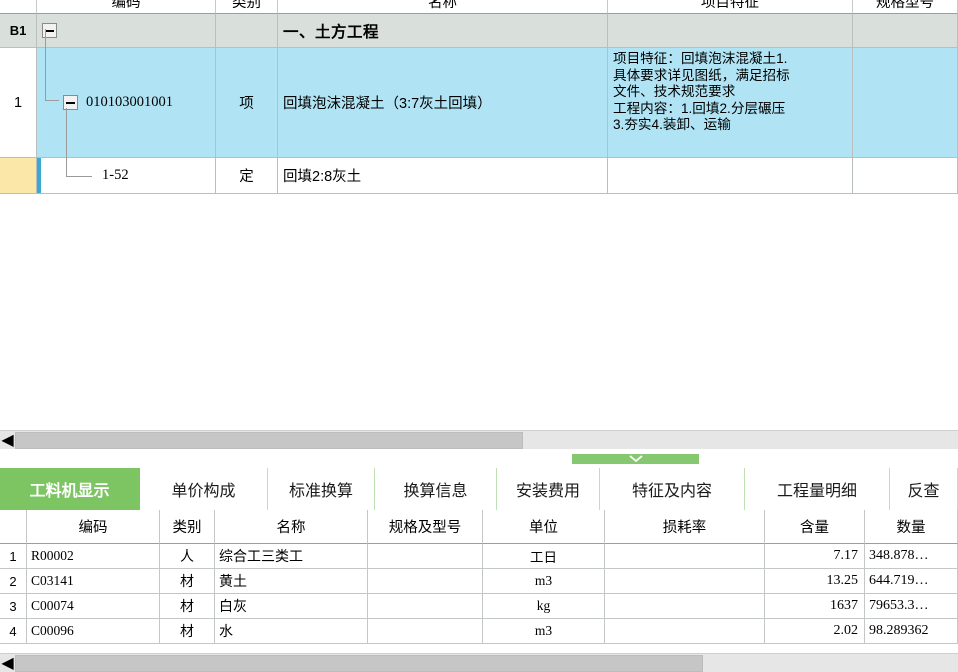 The image size is (958, 672). What do you see at coordinates (911, 631) in the screenshot?
I see `row-quantity: 98.289362` at bounding box center [911, 631].